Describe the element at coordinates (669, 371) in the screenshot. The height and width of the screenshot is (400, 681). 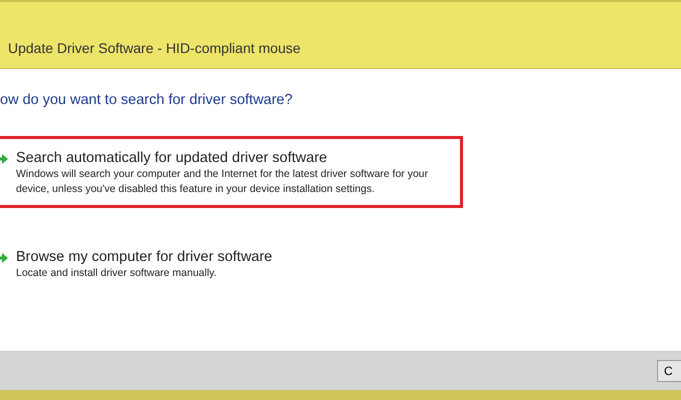
I see `cancel-button: C` at that location.